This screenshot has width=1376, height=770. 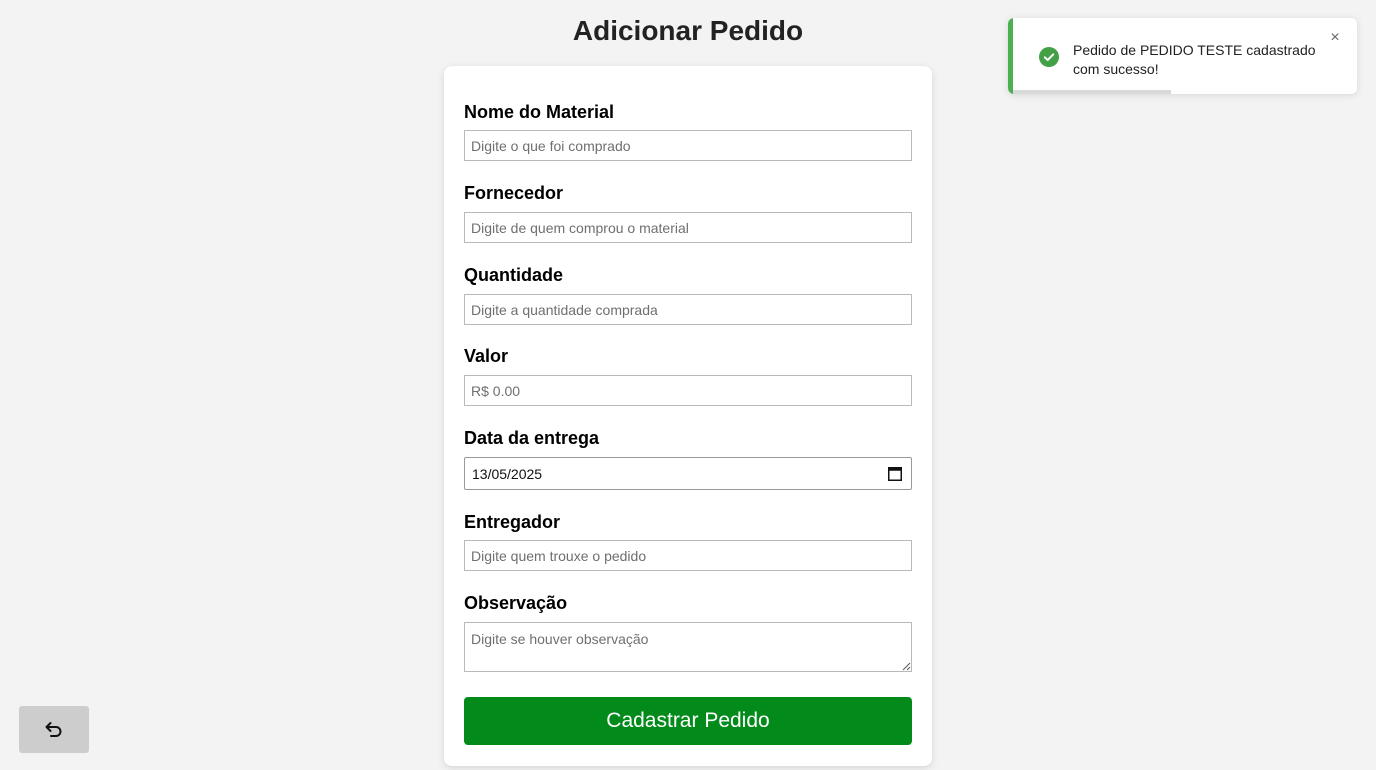 I want to click on material-name-label: Nome do Material, so click(x=539, y=112).